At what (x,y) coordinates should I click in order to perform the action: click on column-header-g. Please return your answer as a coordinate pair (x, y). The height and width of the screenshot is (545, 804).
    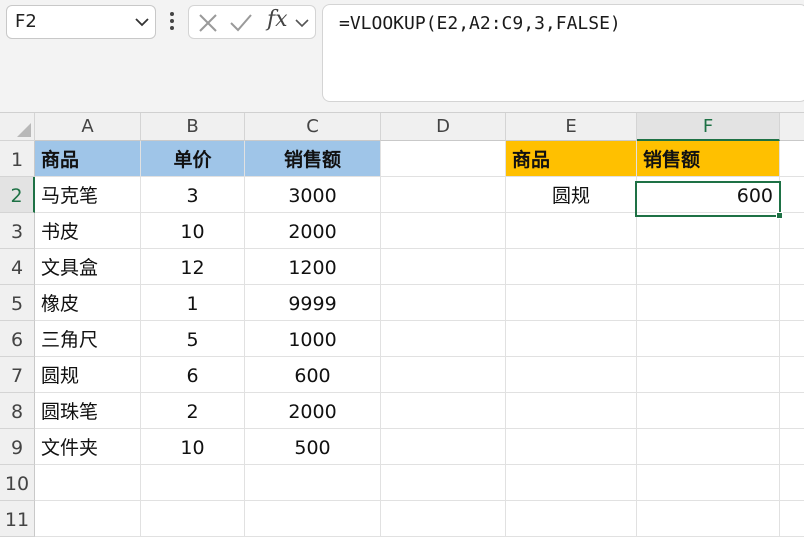
    Looking at the image, I should click on (792, 127).